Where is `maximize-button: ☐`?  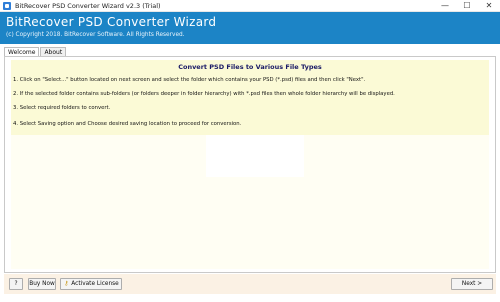 maximize-button: ☐ is located at coordinates (467, 6).